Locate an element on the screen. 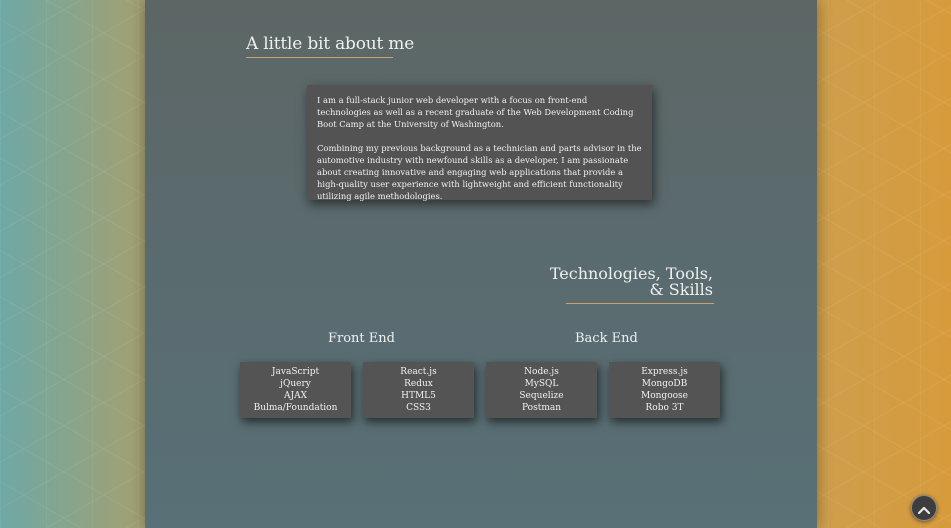 The width and height of the screenshot is (951, 528). skill-box-back-2: Express.js MongoDB Mongoose Robo 3T is located at coordinates (664, 390).